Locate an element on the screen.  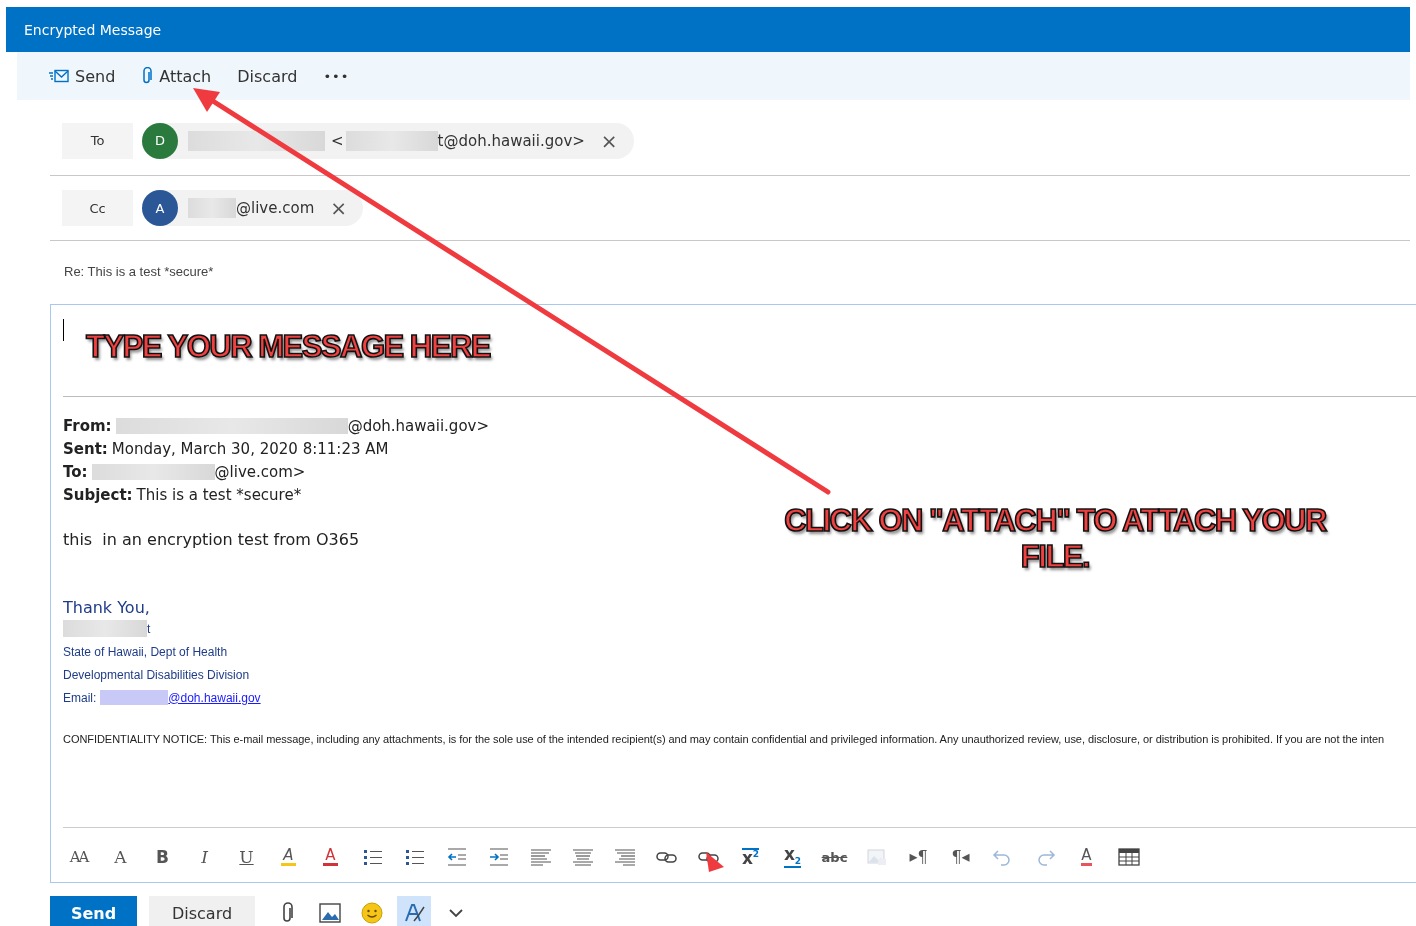
email-link: @doh.hawaii.gov is located at coordinates (214, 697).